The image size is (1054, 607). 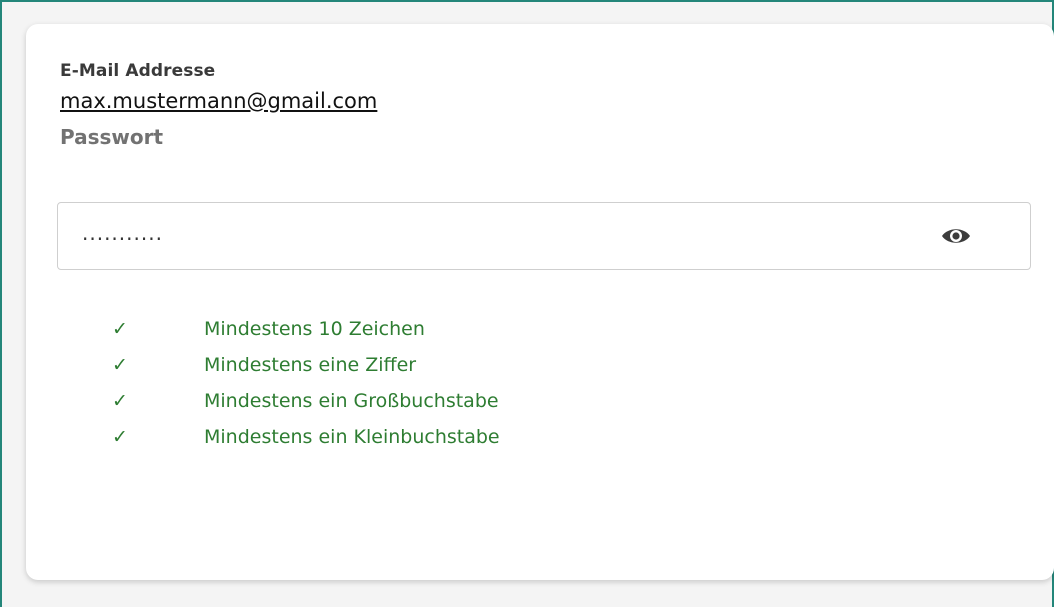 What do you see at coordinates (218, 101) in the screenshot?
I see `email-value-link: max.mustermann@gmail.com` at bounding box center [218, 101].